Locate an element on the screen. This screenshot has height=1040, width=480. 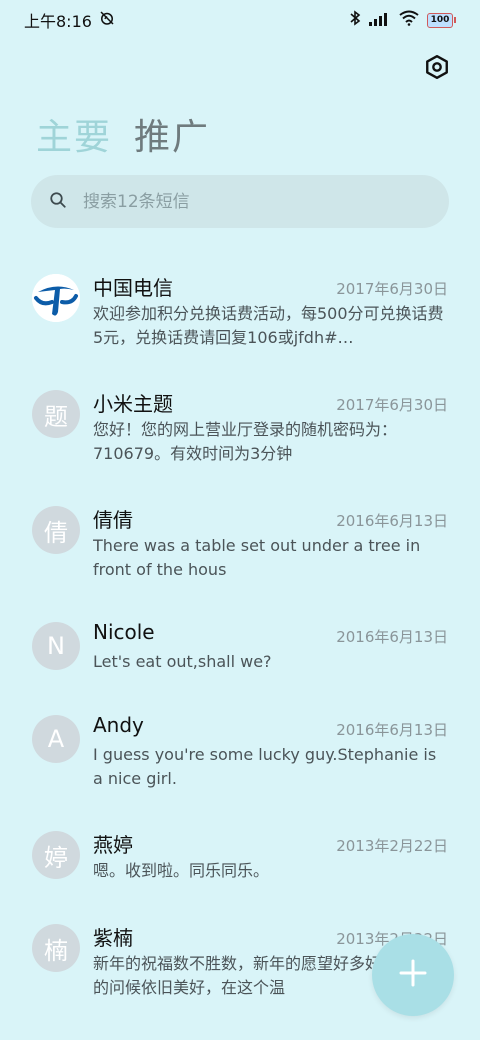
bluetooth-icon is located at coordinates (355, 20).